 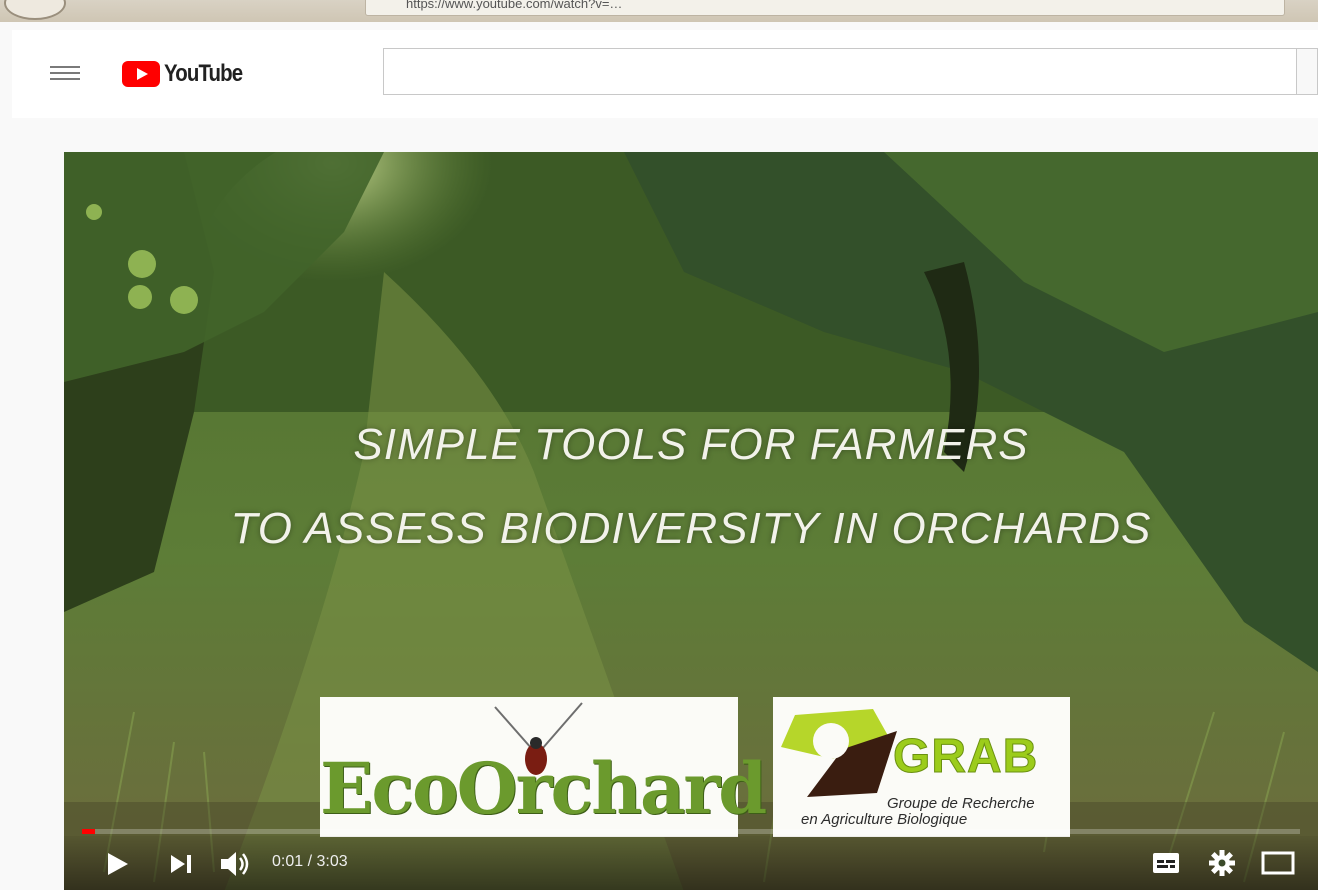 I want to click on time-display: 0:01 / 3:03, so click(x=310, y=861).